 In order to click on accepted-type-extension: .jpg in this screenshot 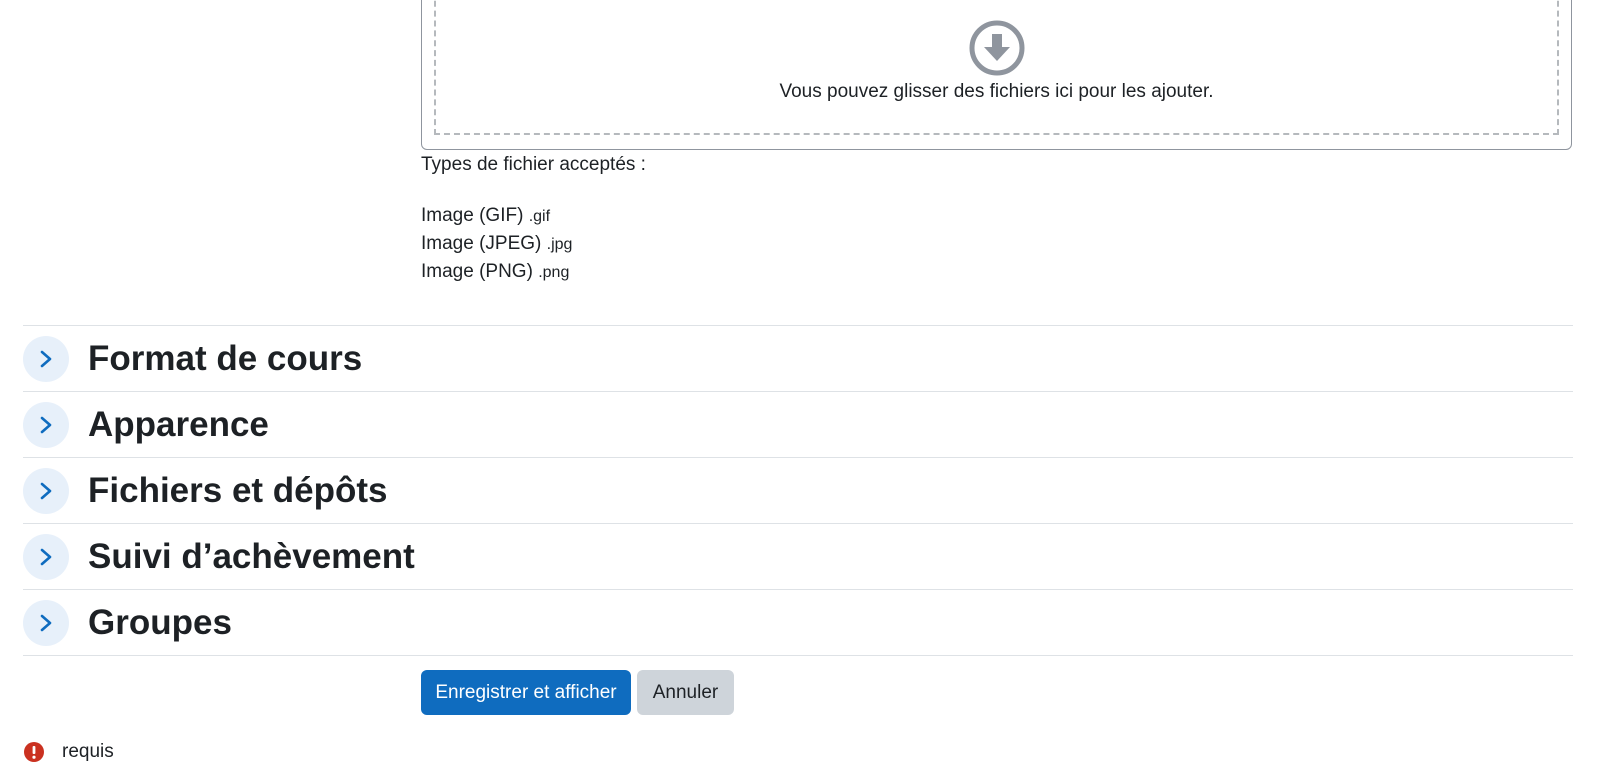, I will do `click(559, 244)`.